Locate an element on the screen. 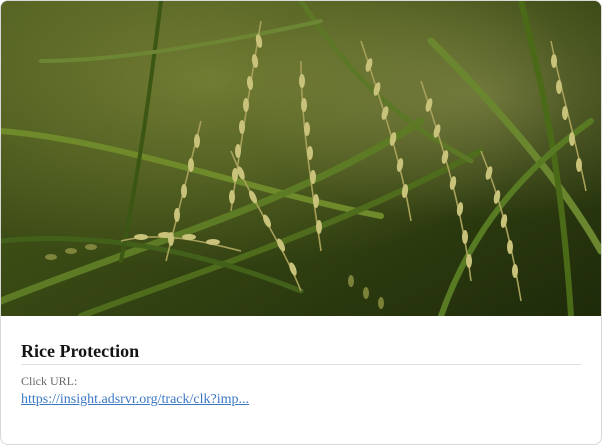  card-title: Rice Protection is located at coordinates (80, 351).